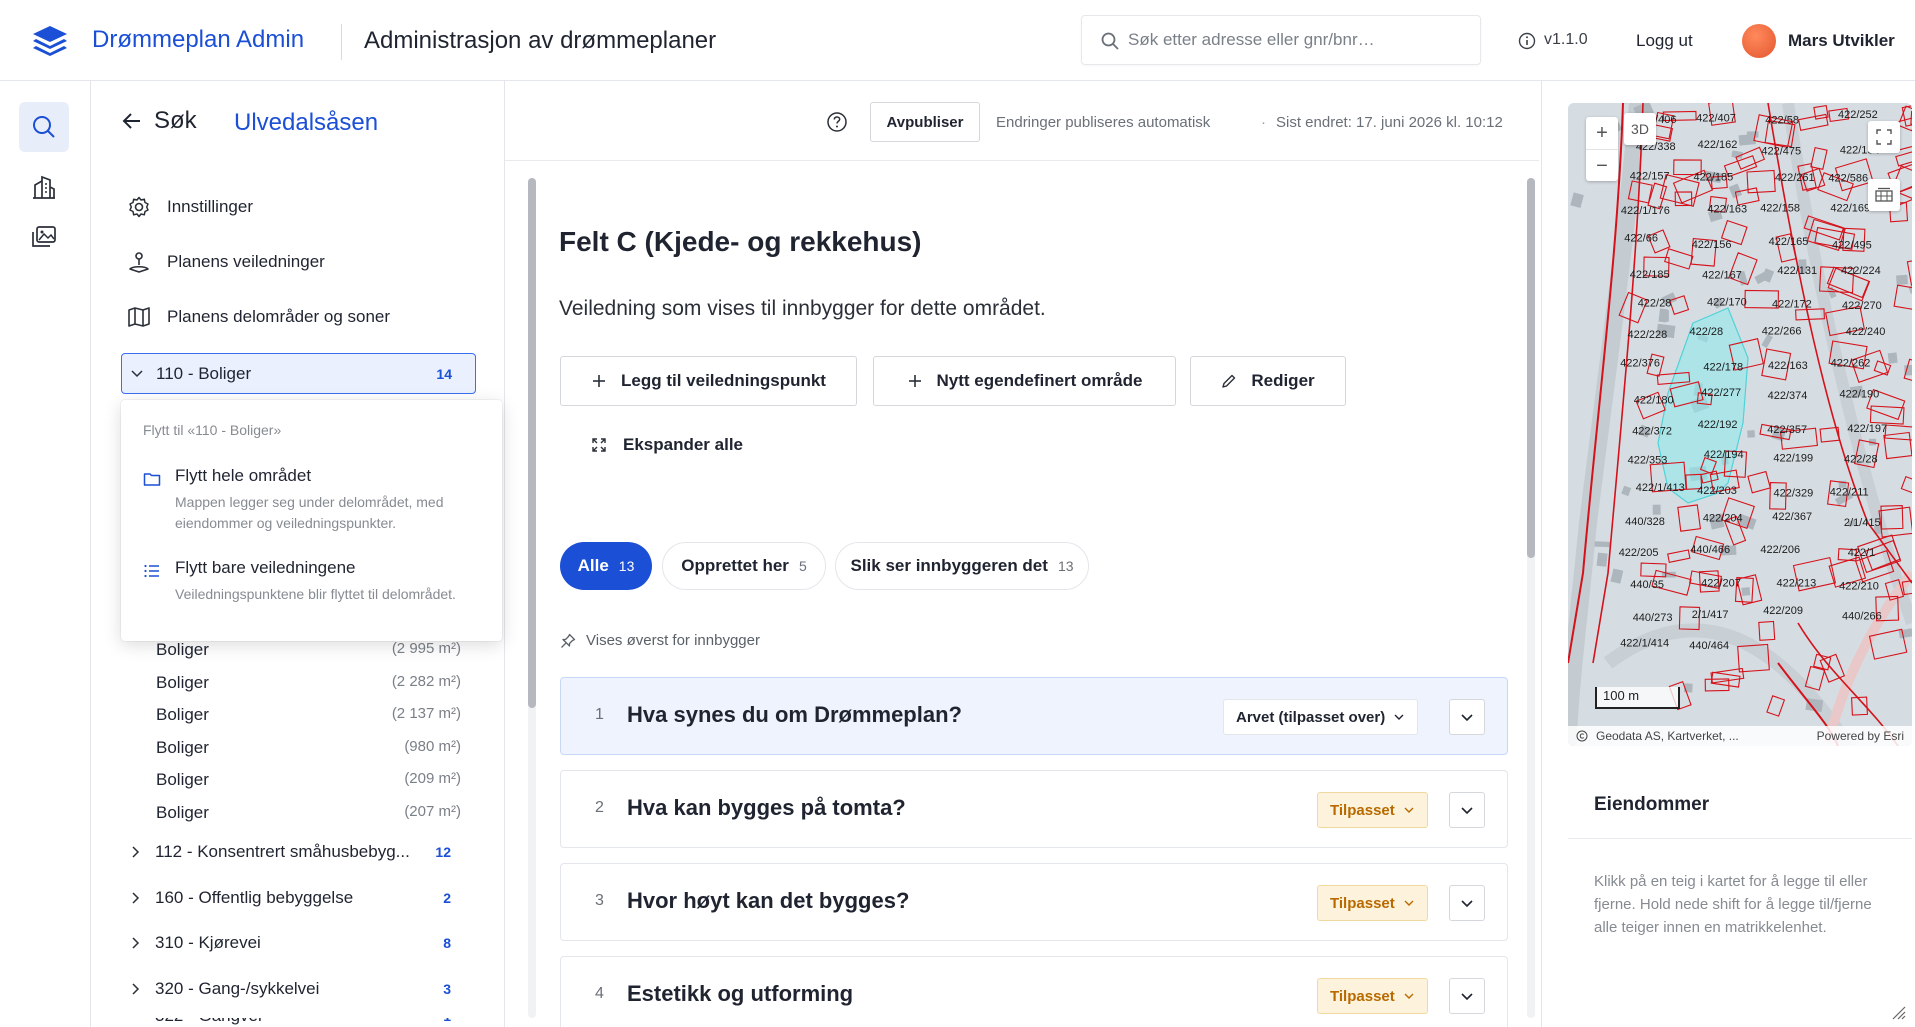 Image resolution: width=1915 pixels, height=1027 pixels. What do you see at coordinates (50, 41) in the screenshot?
I see `layers-logo-icon` at bounding box center [50, 41].